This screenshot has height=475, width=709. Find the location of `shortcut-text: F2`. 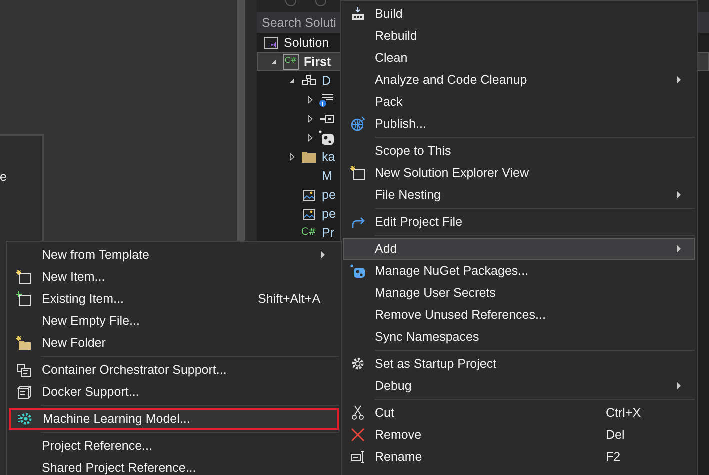

shortcut-text: F2 is located at coordinates (614, 457).